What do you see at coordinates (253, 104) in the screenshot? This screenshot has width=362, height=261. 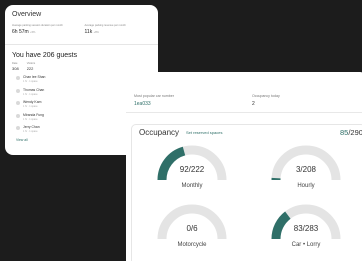 I see `occupancy-today-value: 2` at bounding box center [253, 104].